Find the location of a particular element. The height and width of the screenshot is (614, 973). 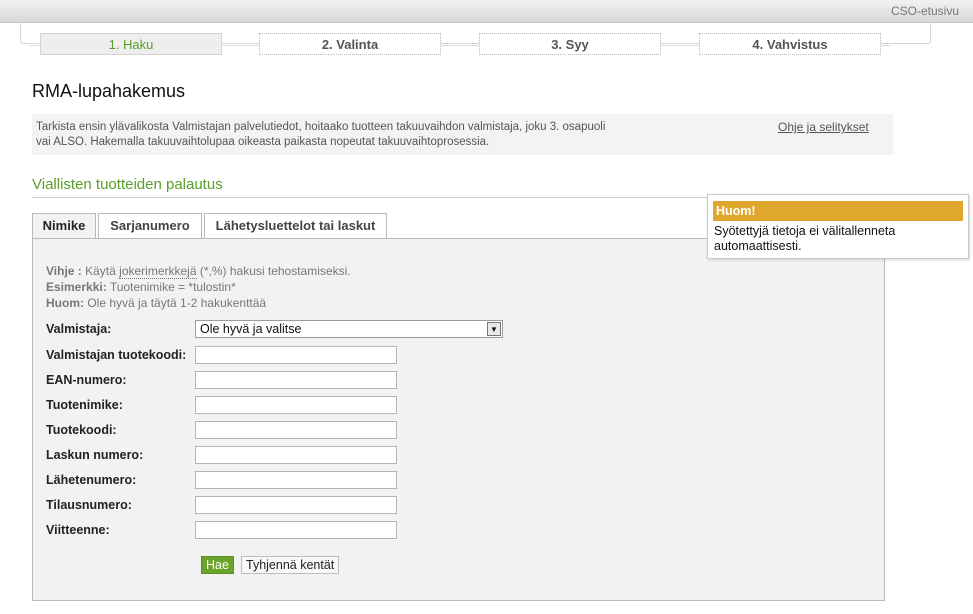

tab-sarjanumero: Sarjanumero is located at coordinates (150, 225).